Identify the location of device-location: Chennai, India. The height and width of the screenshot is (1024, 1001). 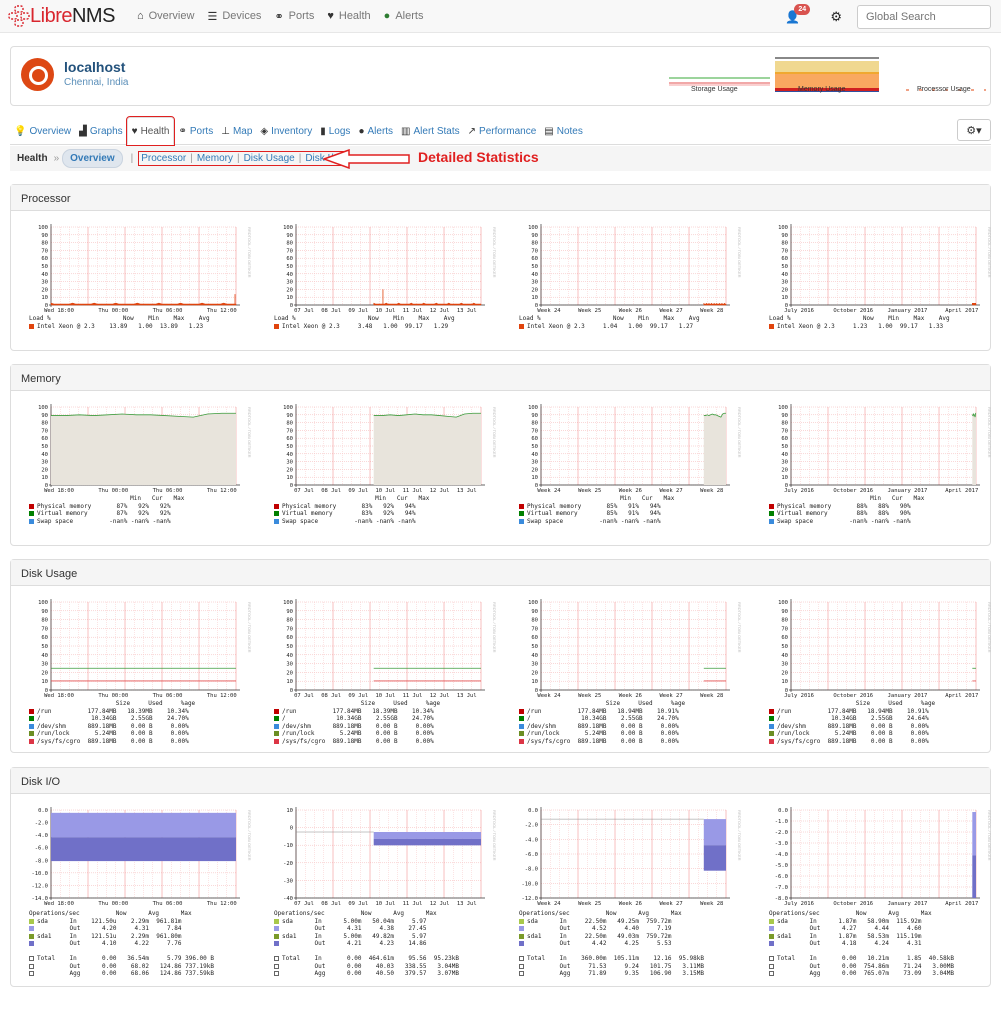
(96, 82).